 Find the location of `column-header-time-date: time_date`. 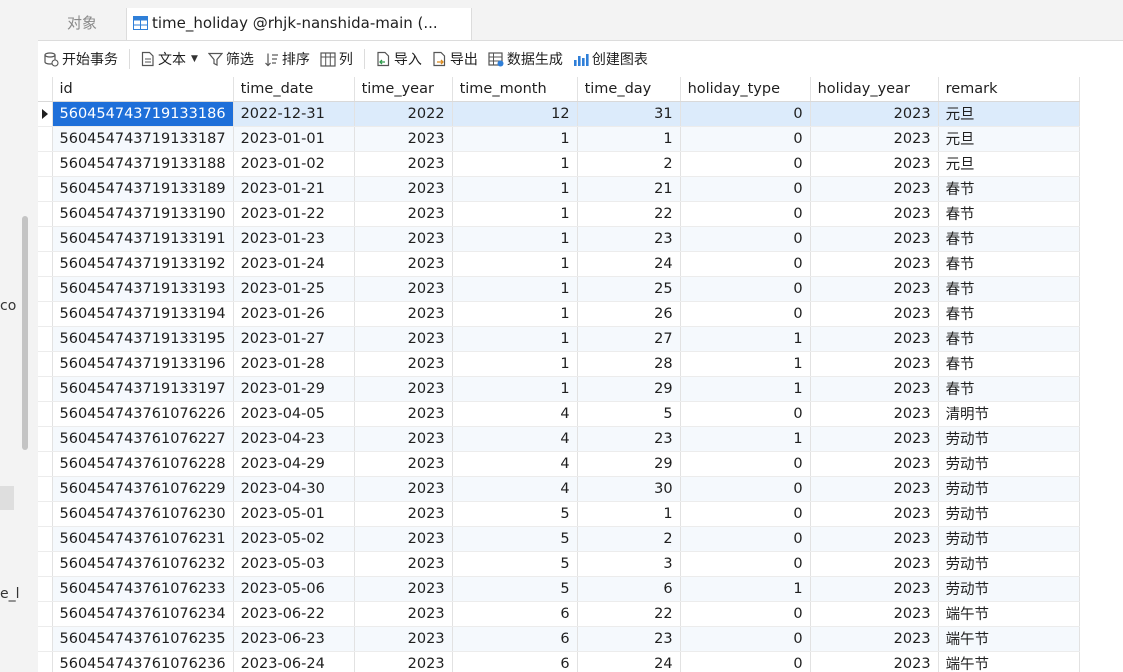

column-header-time-date: time_date is located at coordinates (294, 89).